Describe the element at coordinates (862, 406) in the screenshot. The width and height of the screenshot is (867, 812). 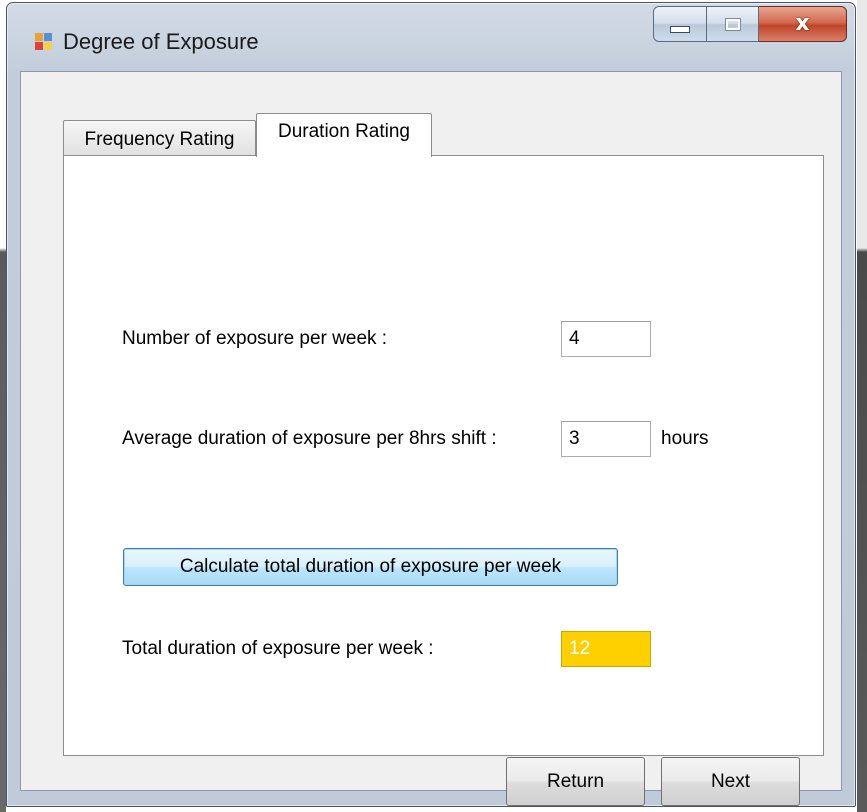
I see `desktop-background-right` at that location.